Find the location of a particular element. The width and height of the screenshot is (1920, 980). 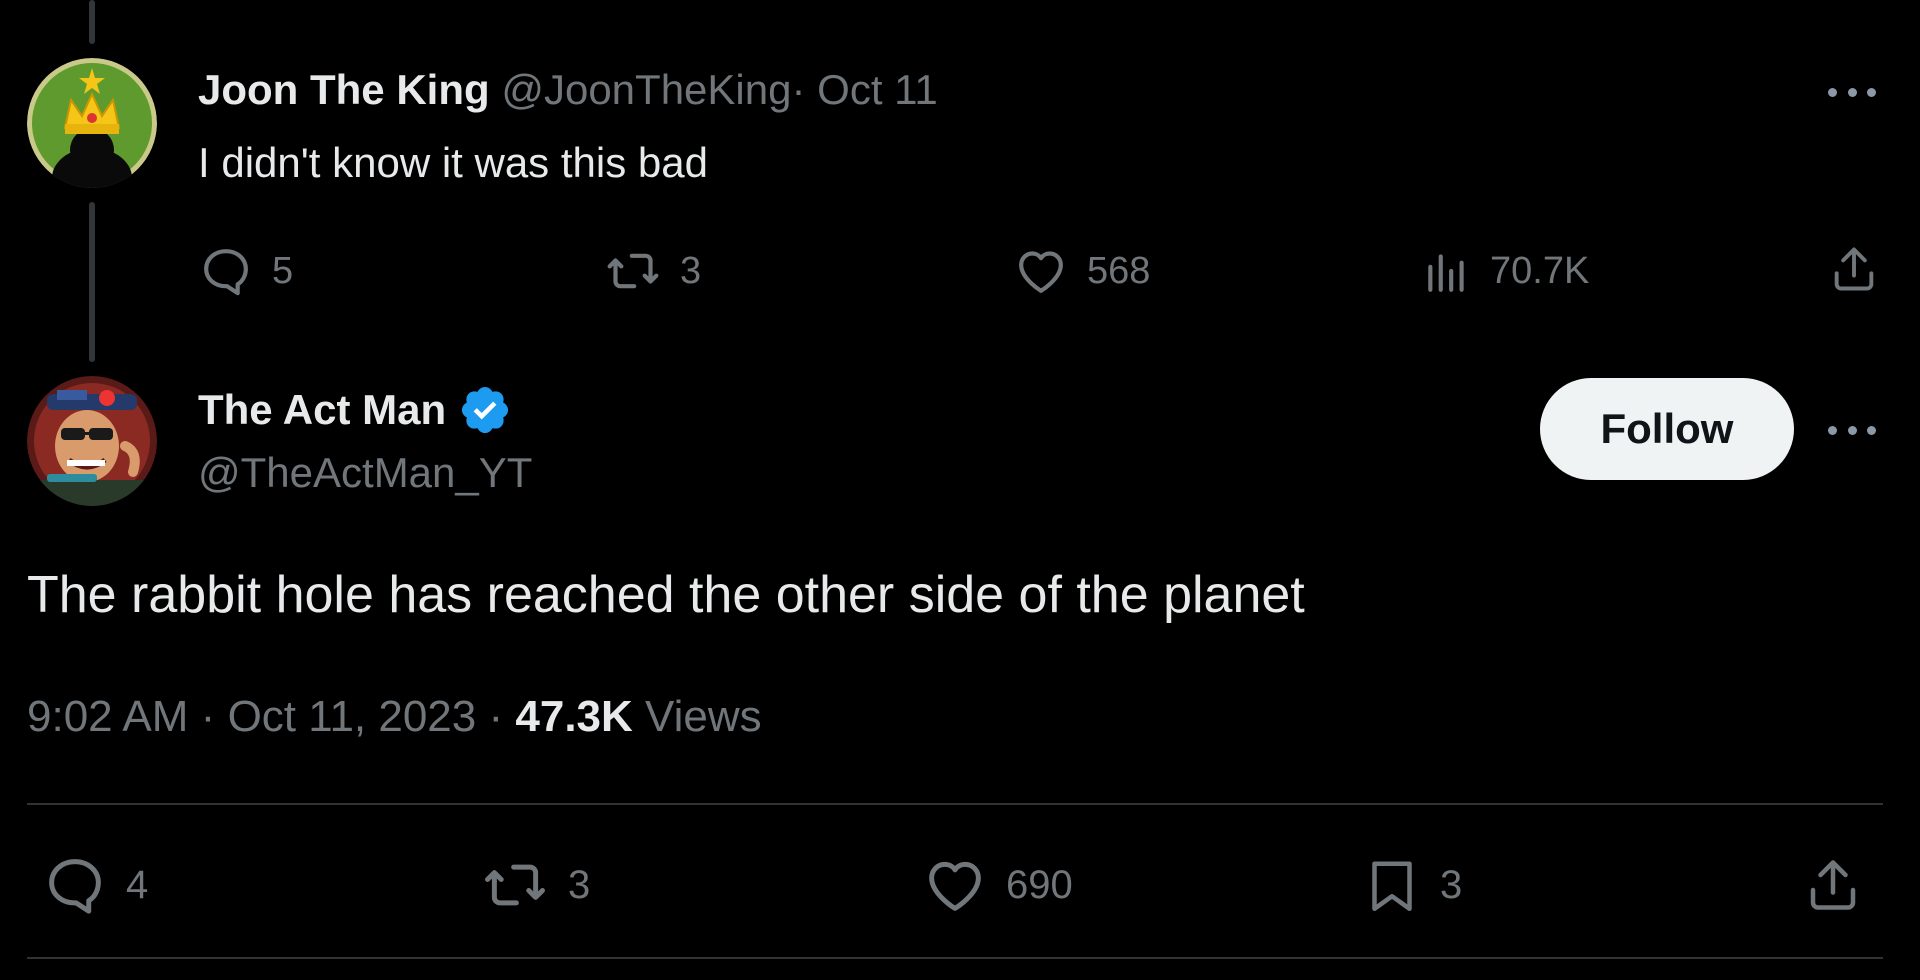

main-bookmark-button: 3 is located at coordinates (1412, 885).